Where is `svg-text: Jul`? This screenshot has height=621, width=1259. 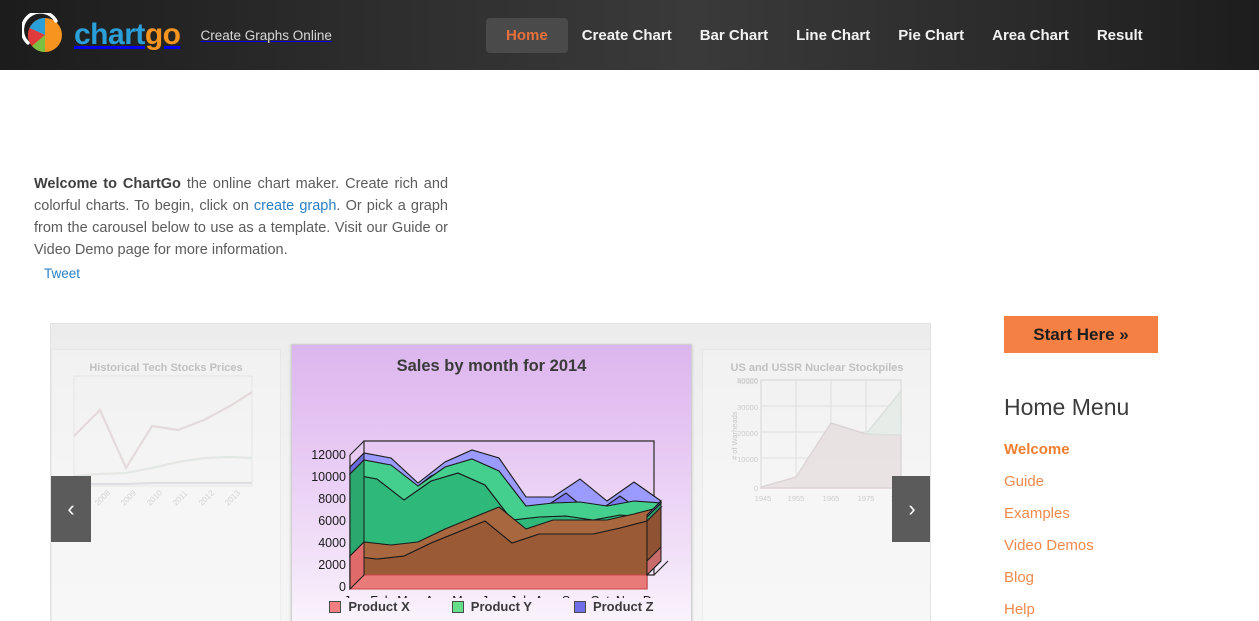 svg-text: Jul is located at coordinates (518, 596).